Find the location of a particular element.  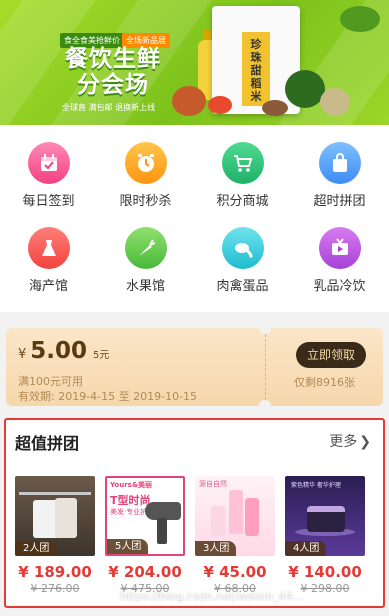

product-image: 紫色精华 奢华护理 4人团 is located at coordinates (325, 516).